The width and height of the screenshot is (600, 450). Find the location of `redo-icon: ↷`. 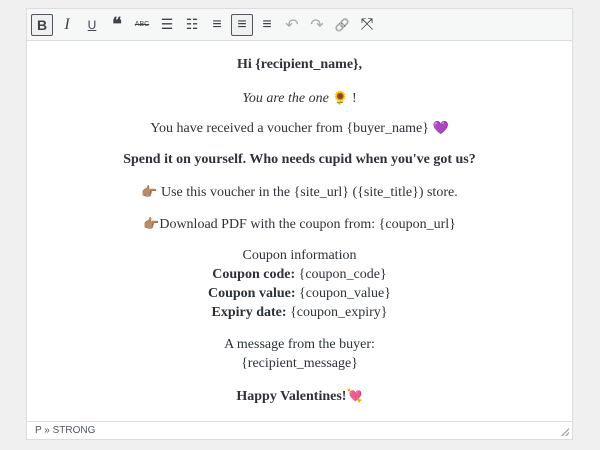

redo-icon: ↷ is located at coordinates (317, 25).